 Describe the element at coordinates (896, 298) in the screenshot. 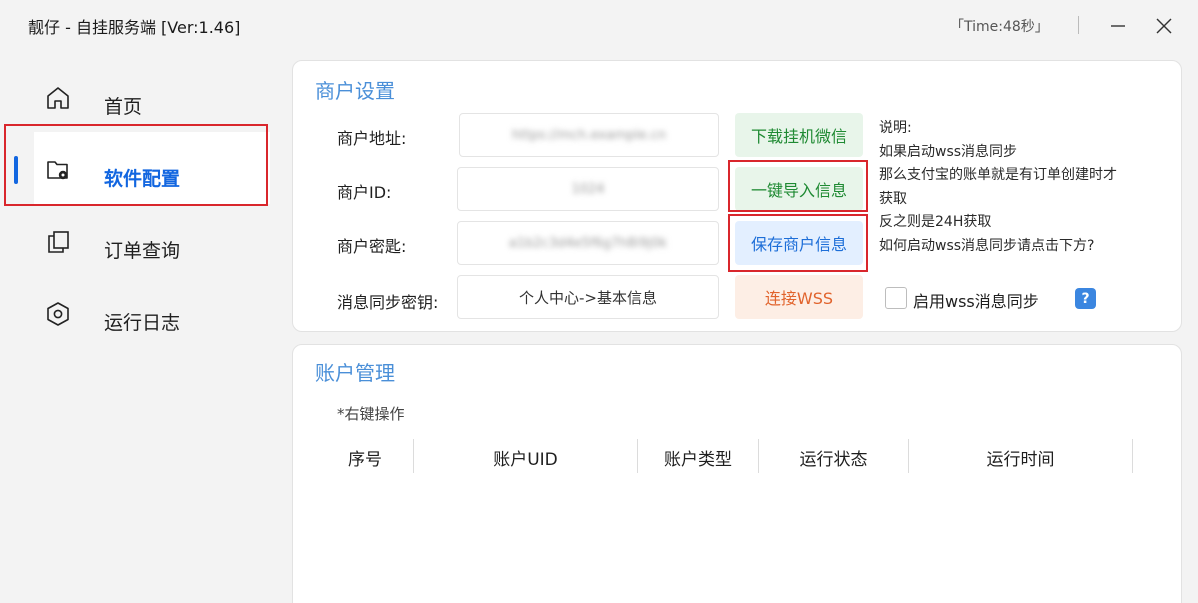

I see `wss-sync-checkbox` at that location.